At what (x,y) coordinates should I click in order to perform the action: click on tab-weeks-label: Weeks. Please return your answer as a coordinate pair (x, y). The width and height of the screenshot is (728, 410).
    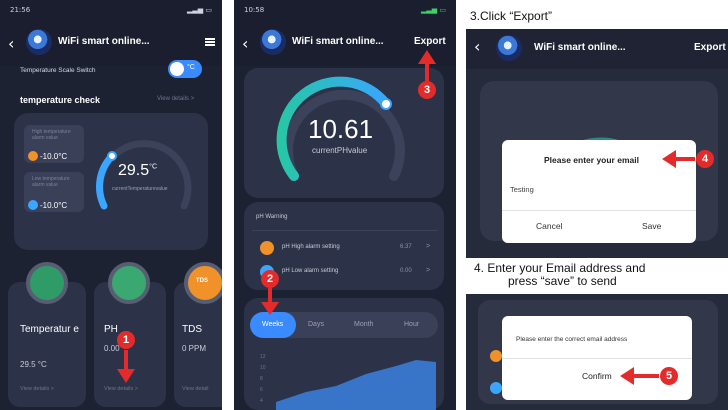
    Looking at the image, I should click on (273, 324).